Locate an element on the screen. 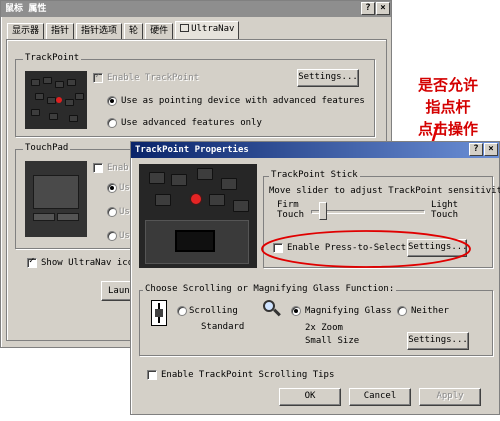 This screenshot has height=421, width=500. scrolling-label: Scrolling is located at coordinates (213, 311).